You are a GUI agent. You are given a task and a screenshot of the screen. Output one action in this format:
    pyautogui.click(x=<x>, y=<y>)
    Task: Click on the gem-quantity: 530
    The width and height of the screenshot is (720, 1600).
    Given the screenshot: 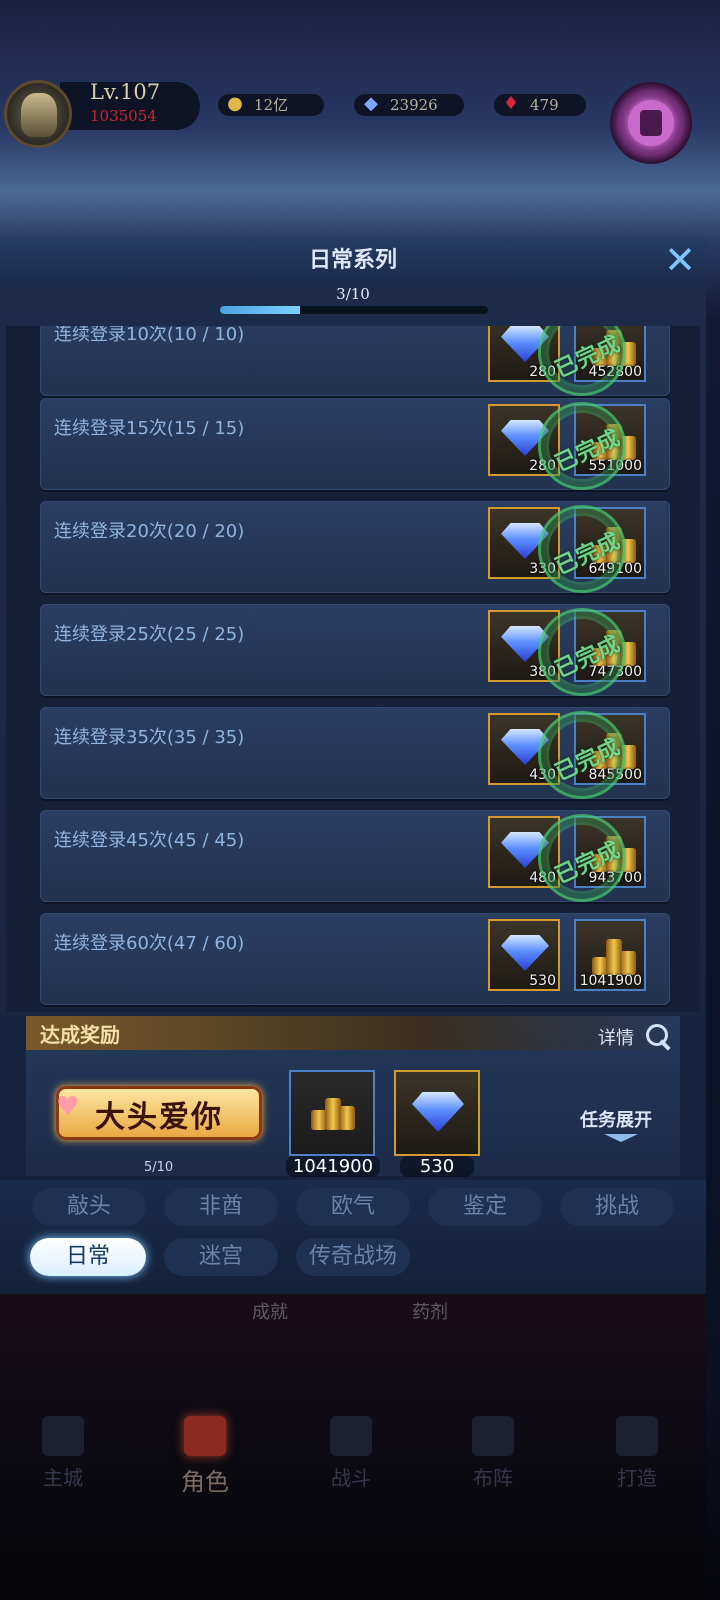 What is the action you would take?
    pyautogui.click(x=542, y=981)
    